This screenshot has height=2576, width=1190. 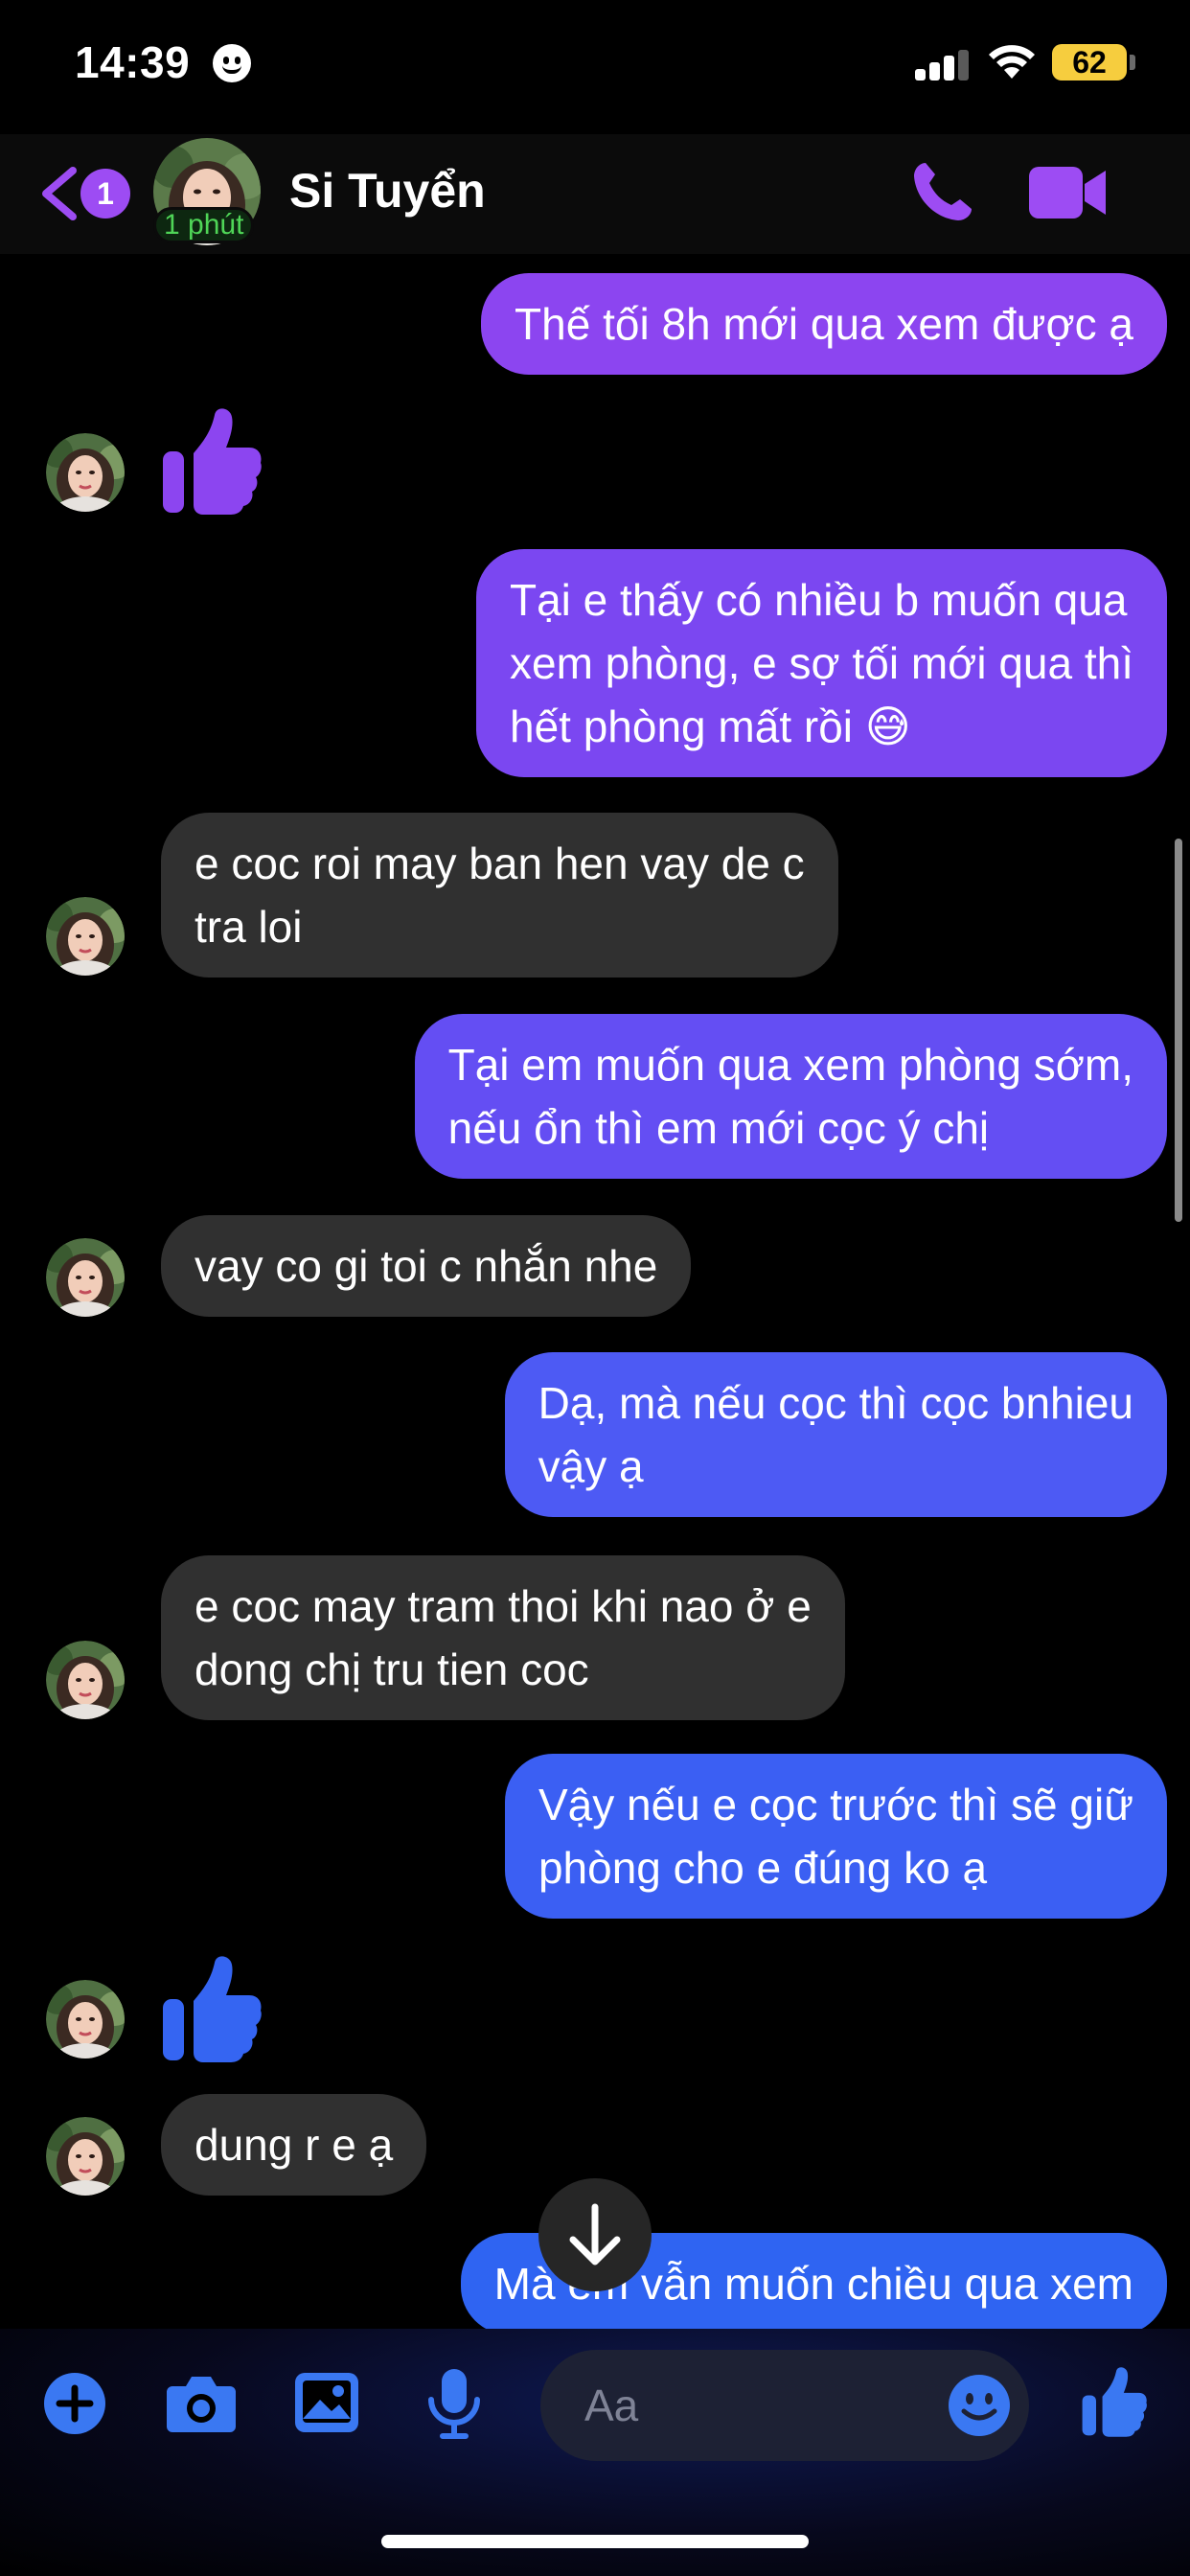 What do you see at coordinates (1133, 63) in the screenshot?
I see `battery-tip` at bounding box center [1133, 63].